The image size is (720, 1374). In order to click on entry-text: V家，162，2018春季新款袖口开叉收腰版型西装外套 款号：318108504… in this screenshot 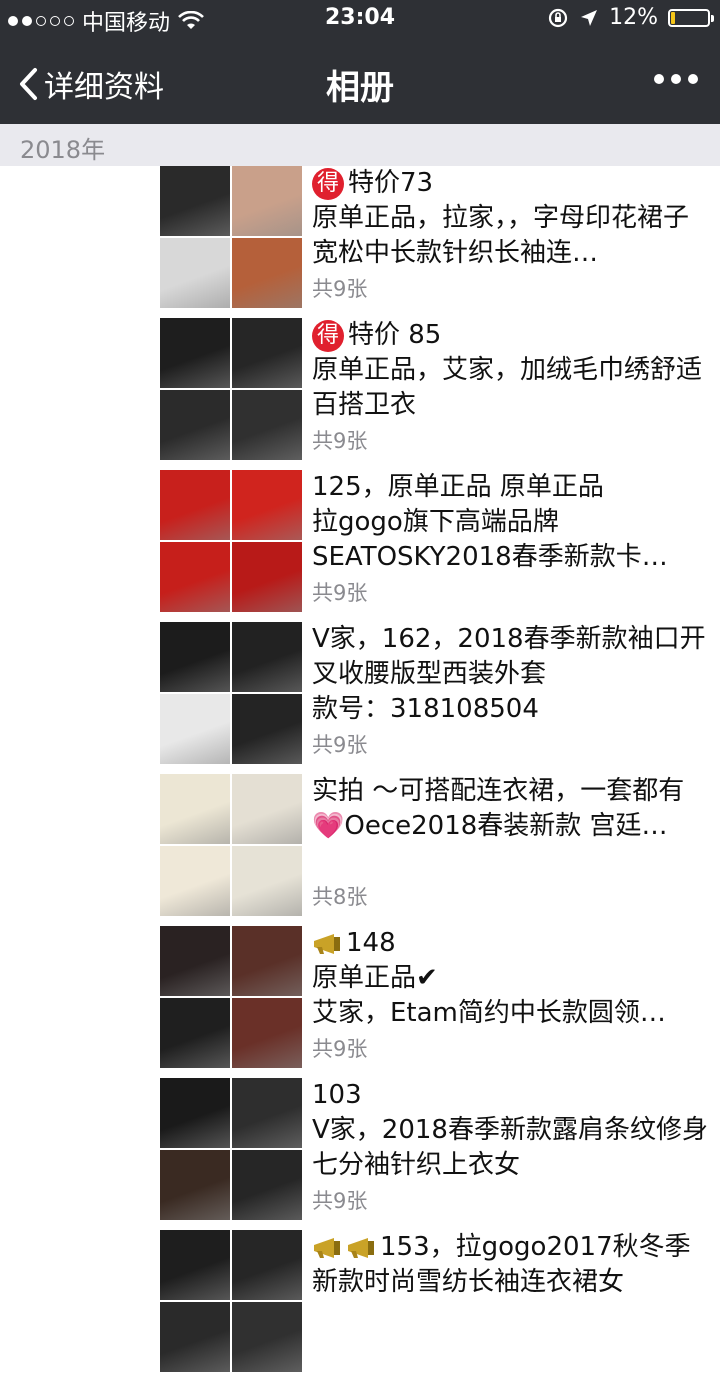, I will do `click(512, 694)`.